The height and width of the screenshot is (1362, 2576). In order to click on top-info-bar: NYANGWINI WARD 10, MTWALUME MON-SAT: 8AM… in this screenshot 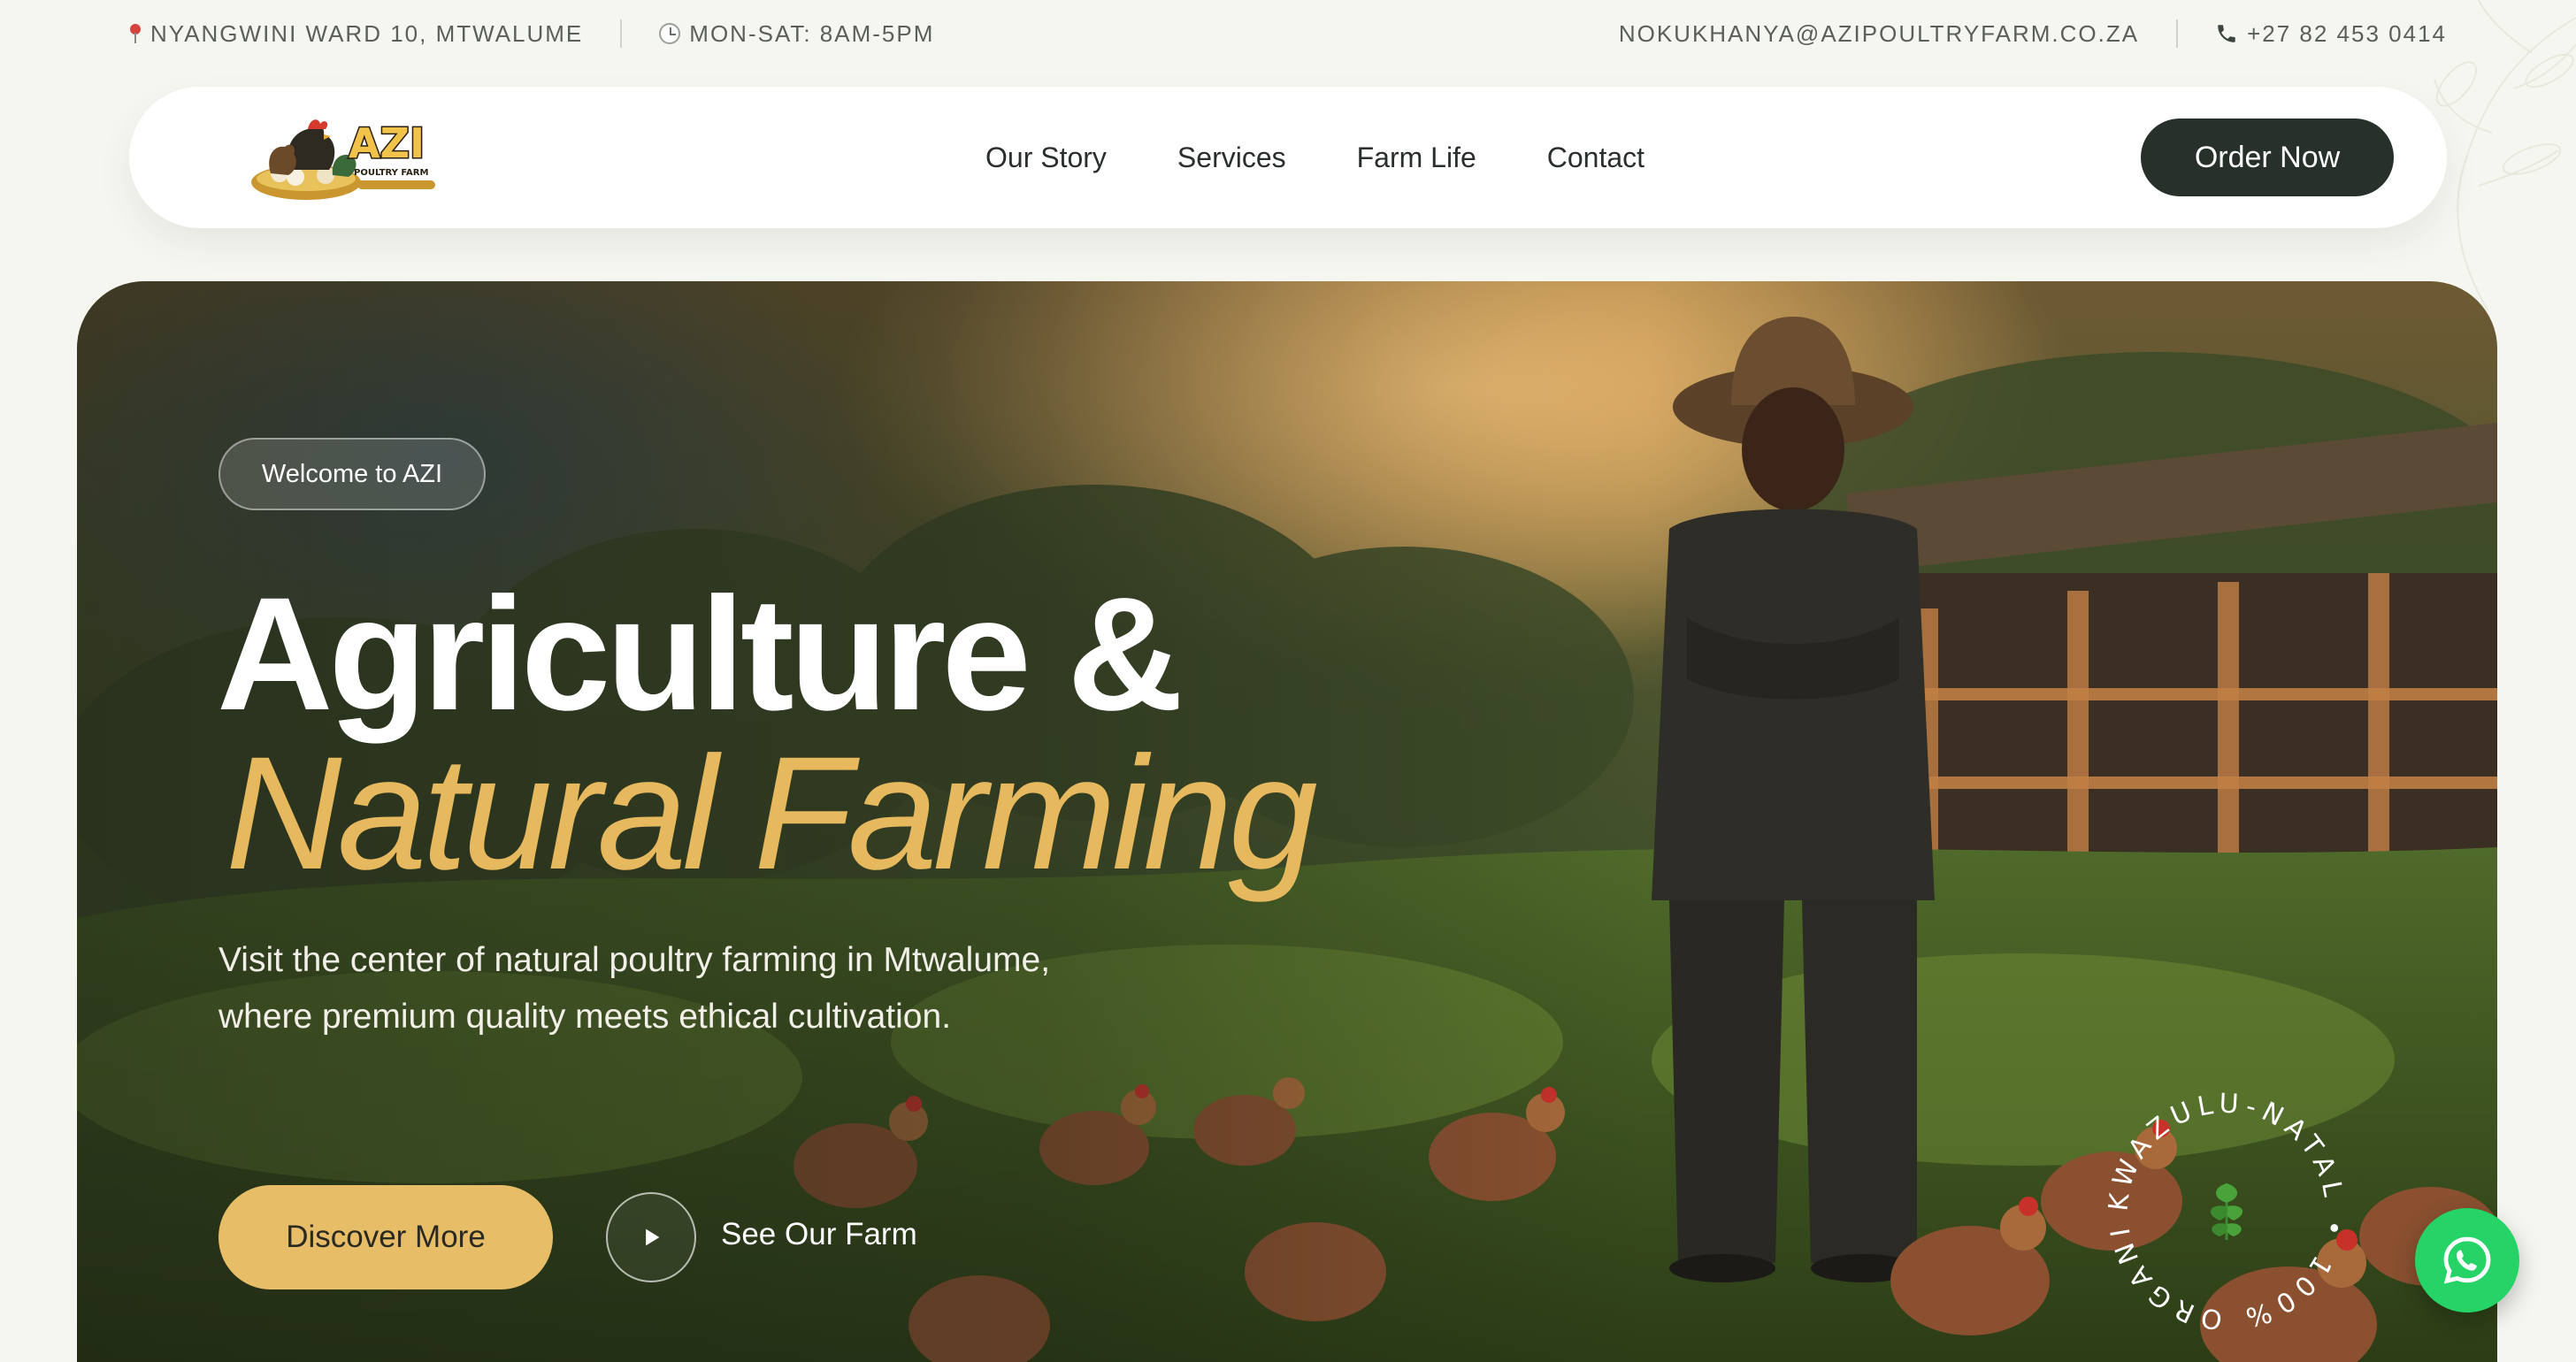, I will do `click(1288, 33)`.